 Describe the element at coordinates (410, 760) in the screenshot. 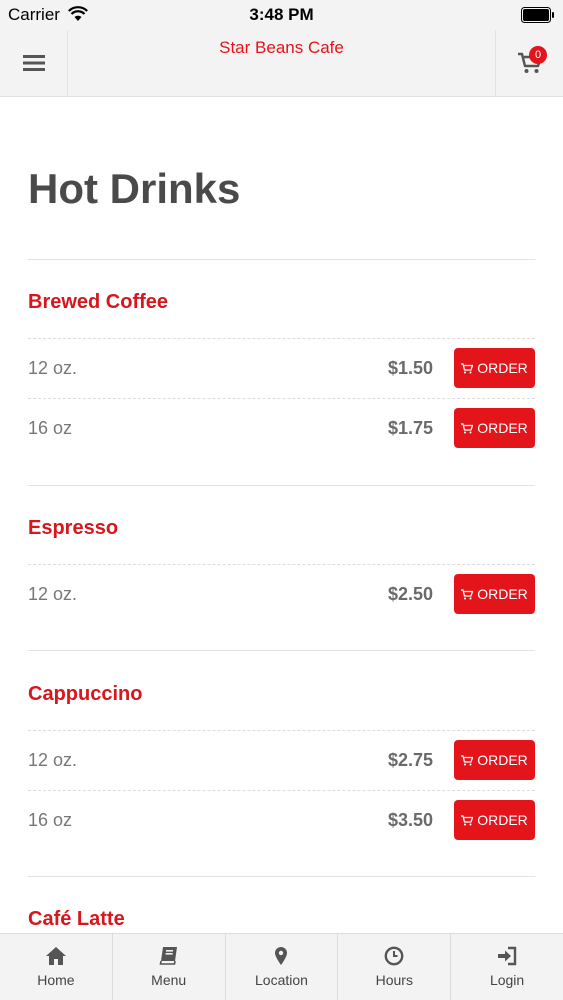

I see `item-price: $2.75` at that location.